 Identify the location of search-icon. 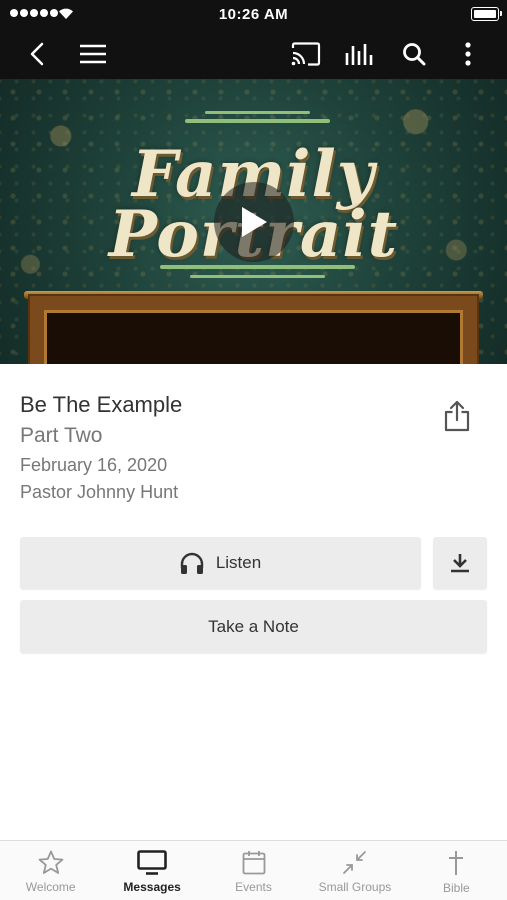
(414, 54).